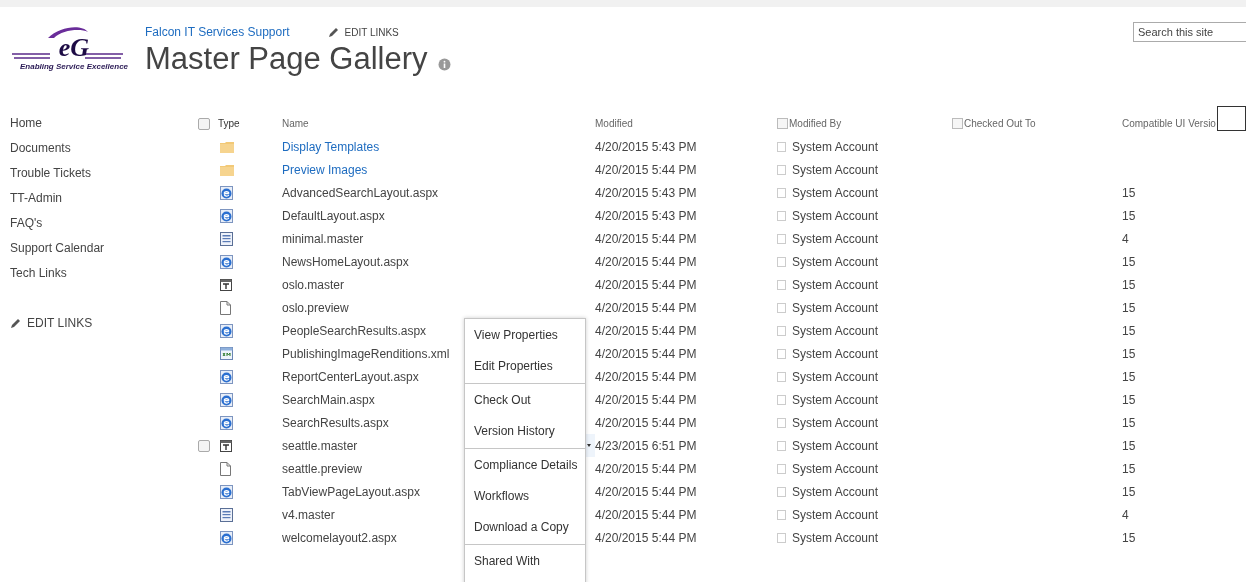 This screenshot has width=1246, height=582. I want to click on nav-link: Documents, so click(40, 153).